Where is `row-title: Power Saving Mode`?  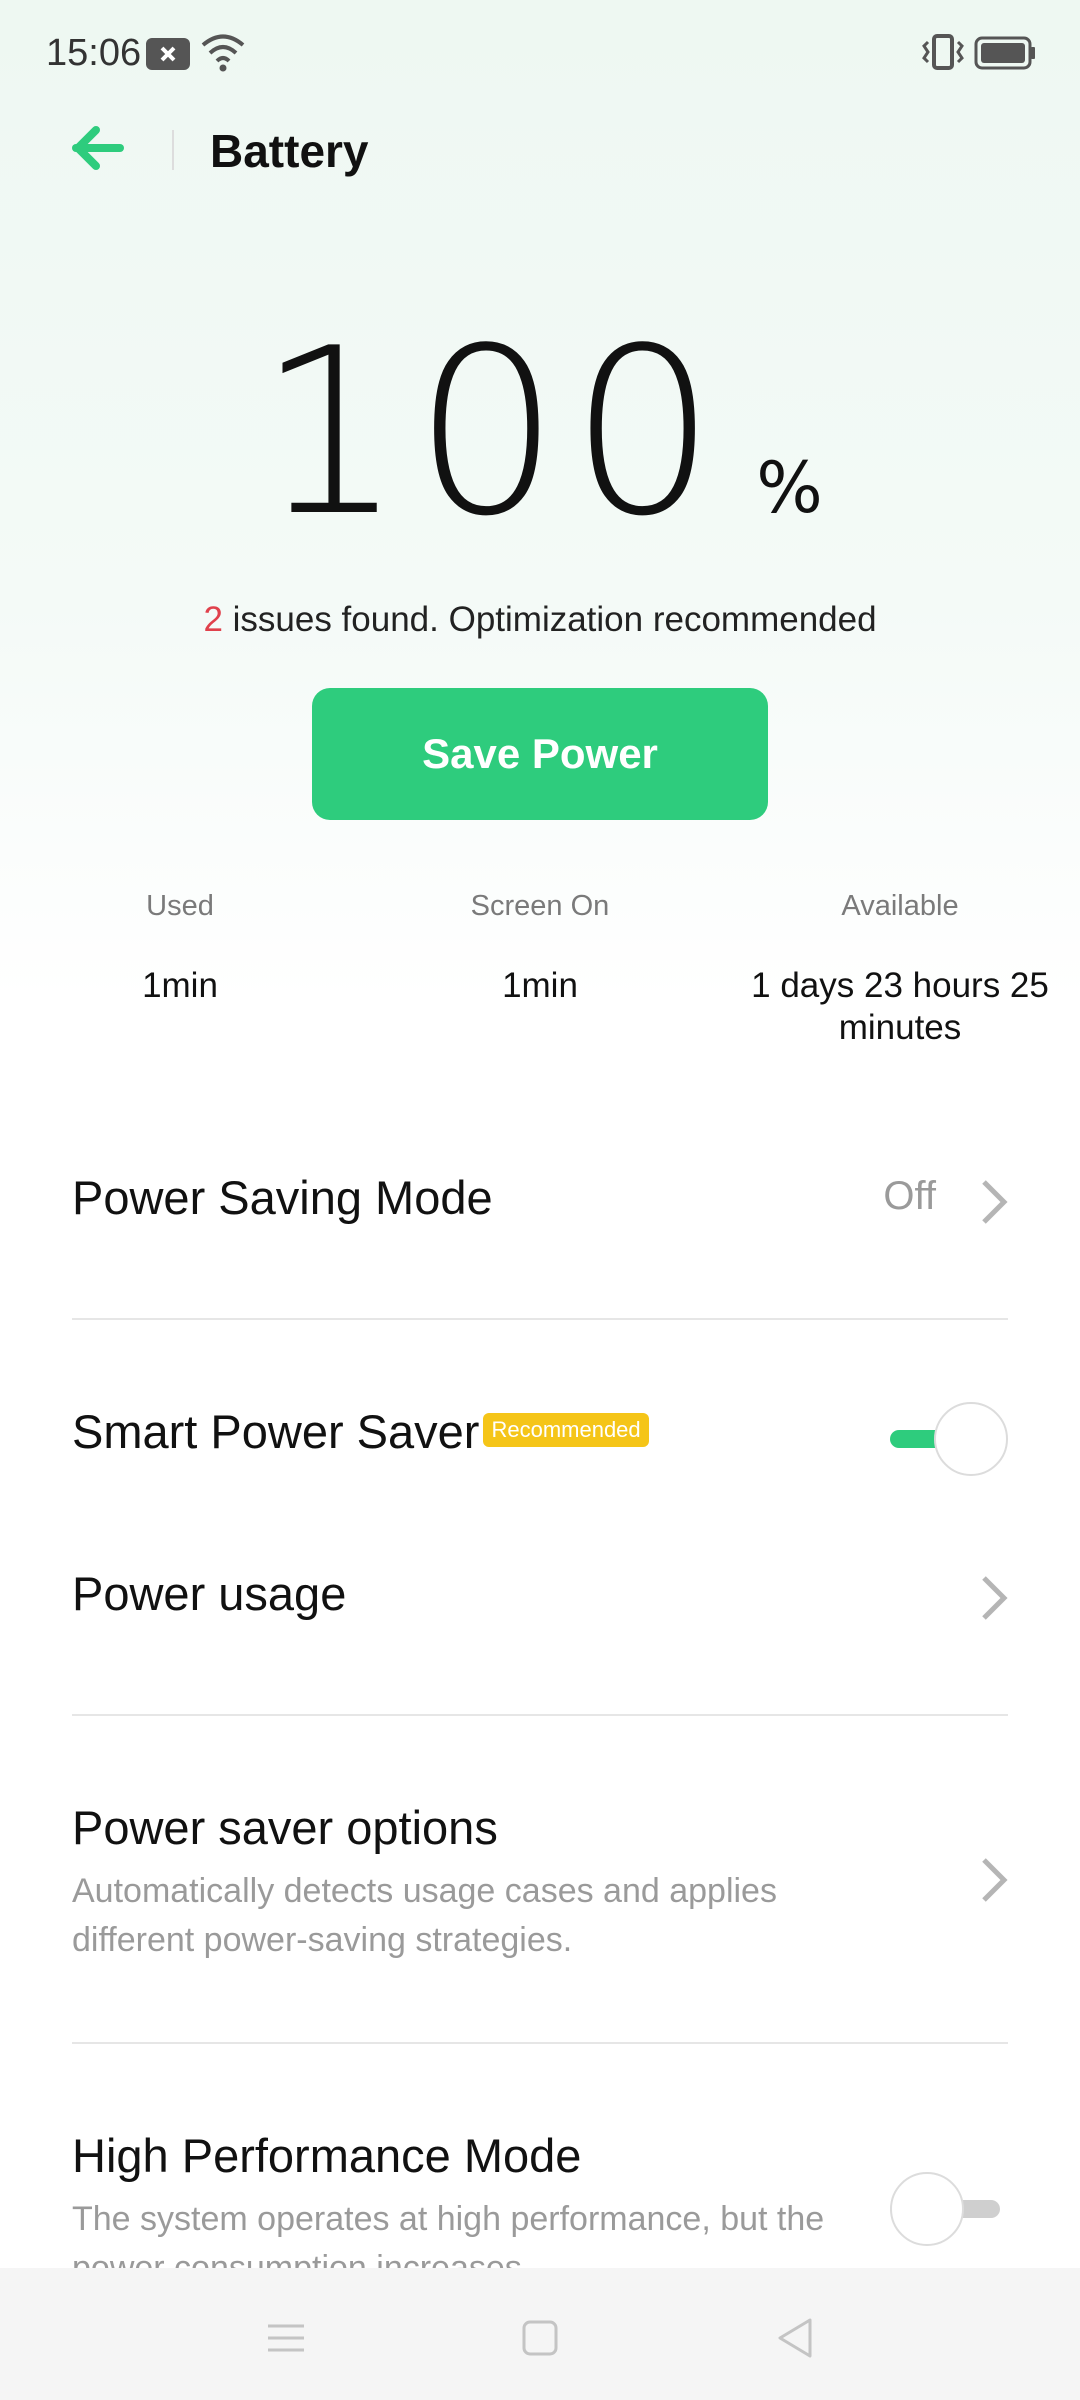 row-title: Power Saving Mode is located at coordinates (282, 1197).